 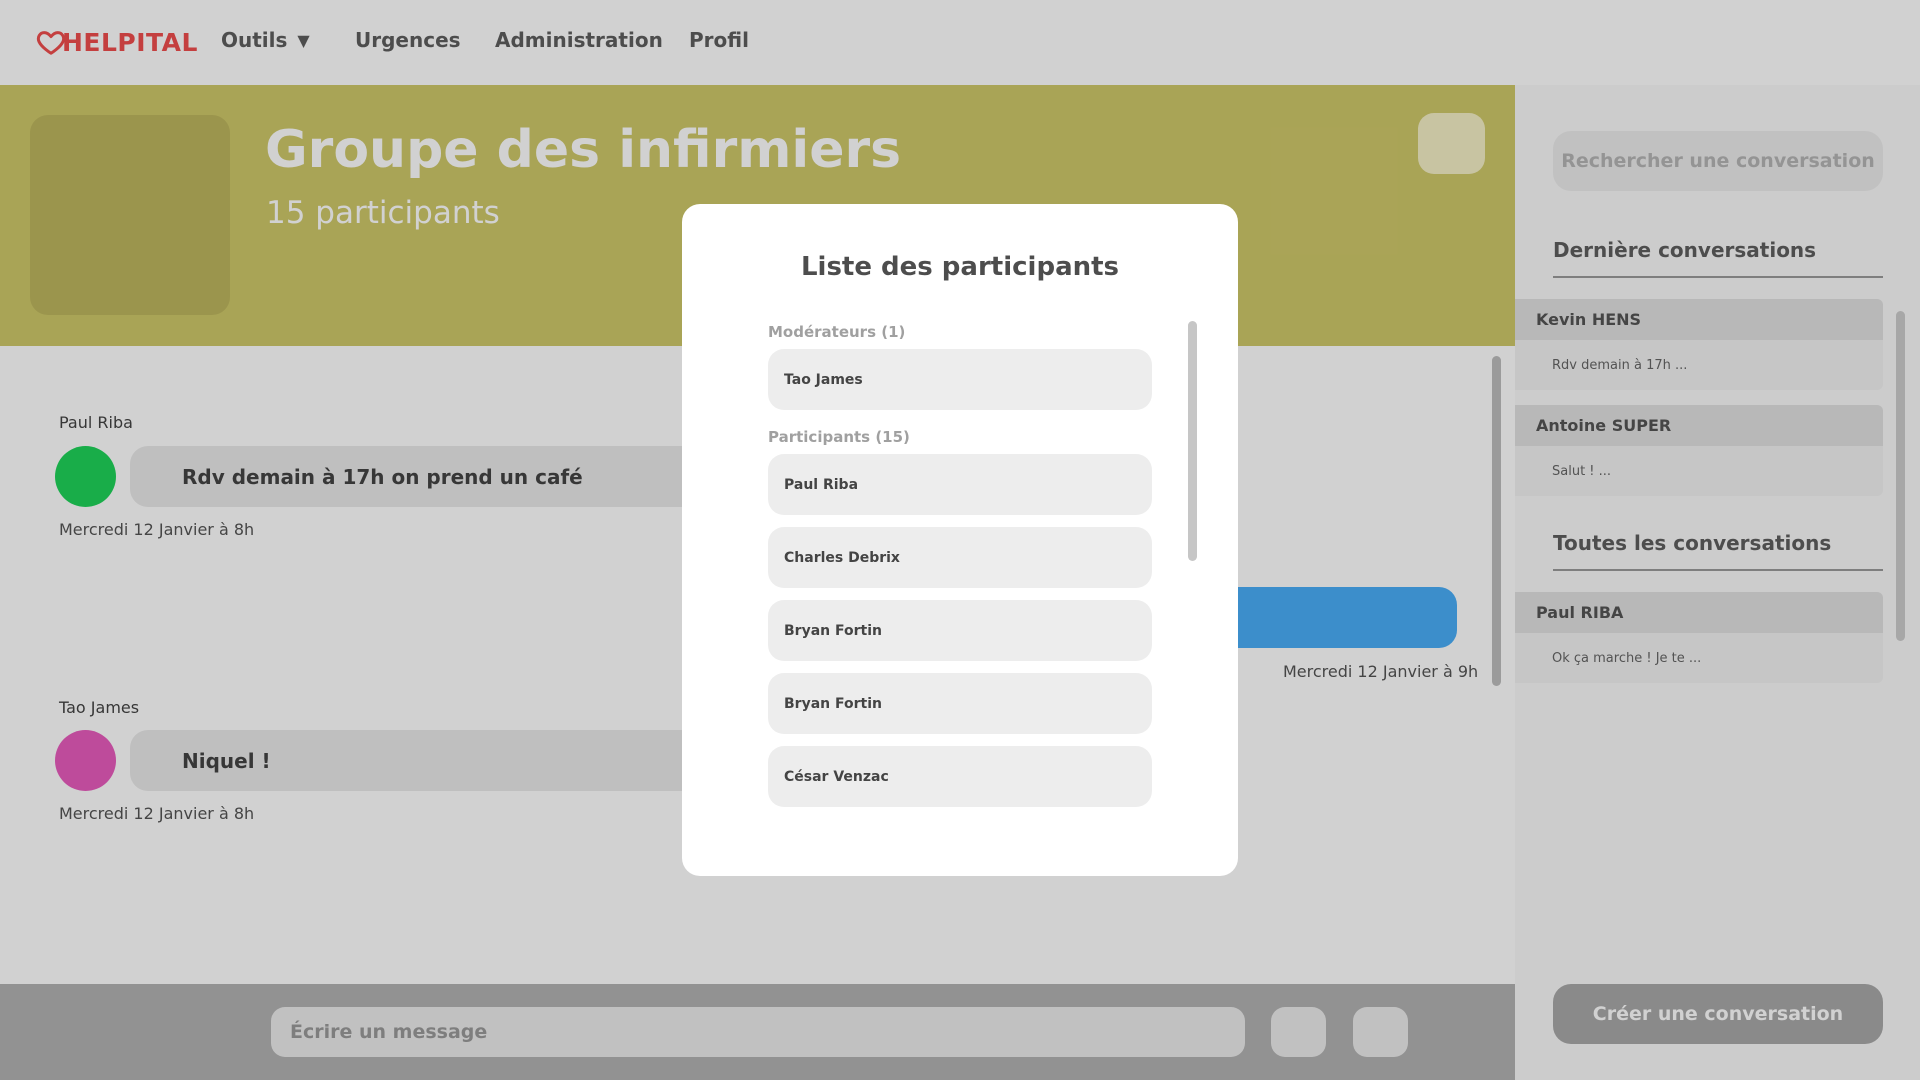 What do you see at coordinates (960, 379) in the screenshot?
I see `moderator-item: Tao James` at bounding box center [960, 379].